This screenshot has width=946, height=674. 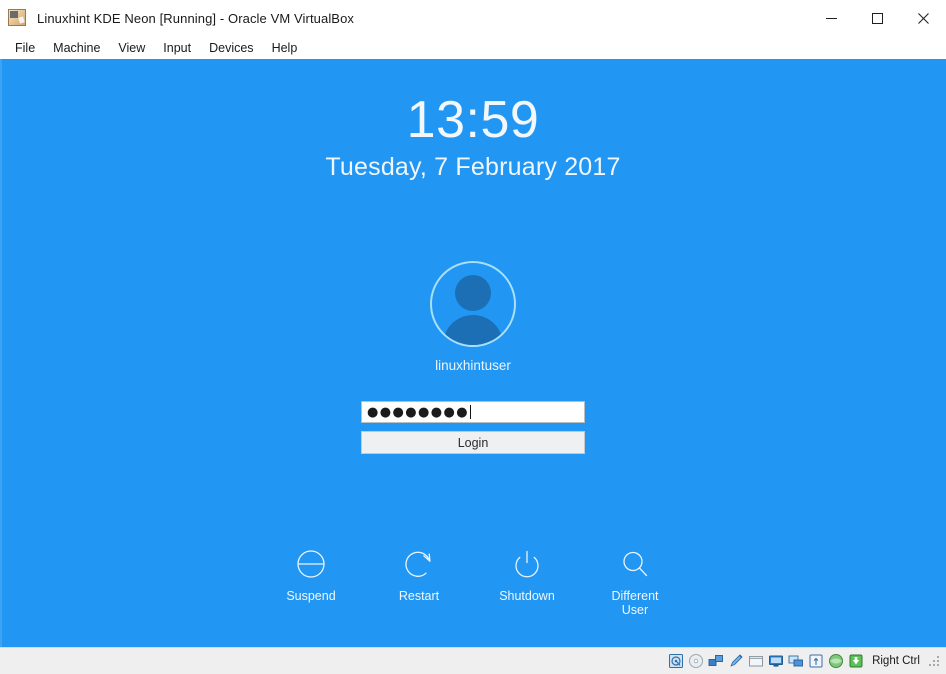 I want to click on login-form: ●●●●●●●● Login, so click(x=473, y=427).